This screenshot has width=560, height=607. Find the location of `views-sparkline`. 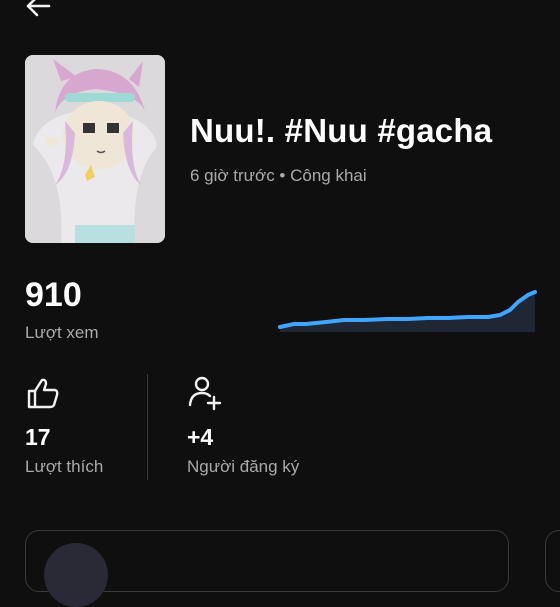

views-sparkline is located at coordinates (407, 311).